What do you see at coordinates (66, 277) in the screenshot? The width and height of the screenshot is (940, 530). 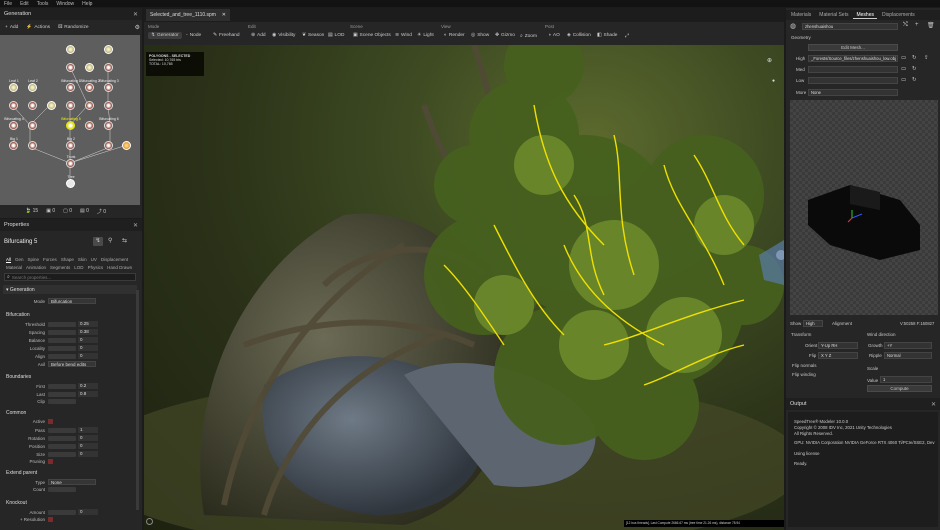 I see `search-input` at bounding box center [66, 277].